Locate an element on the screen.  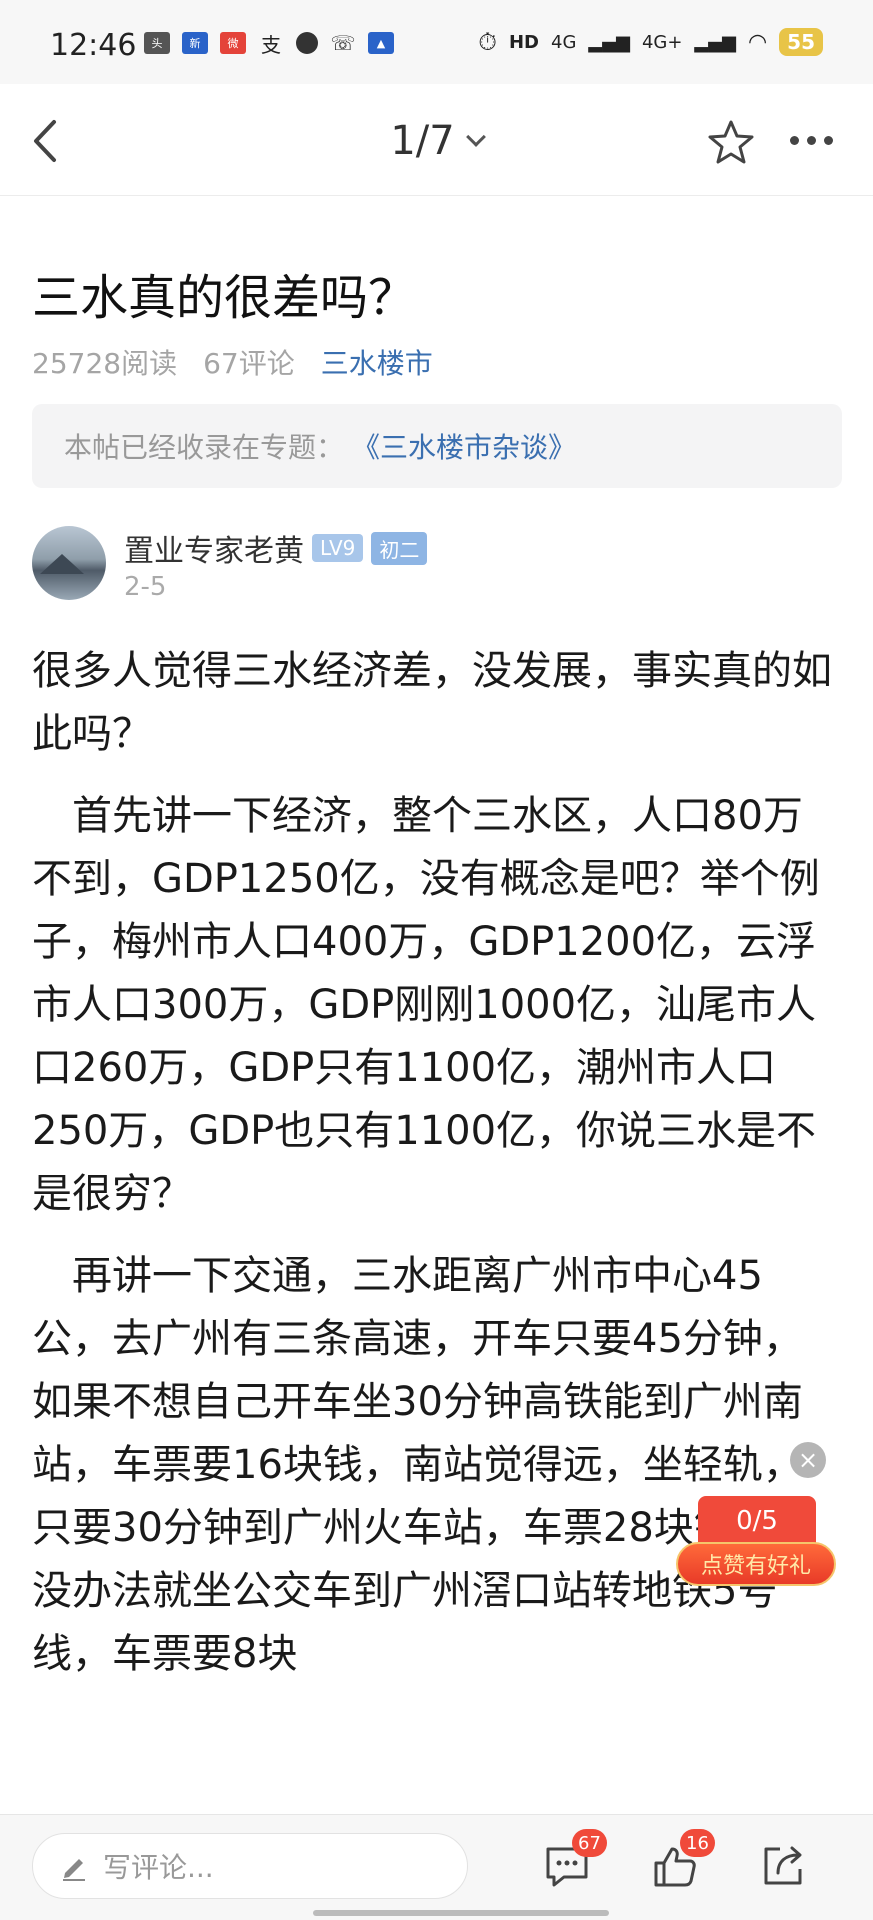
signal-icon-2: ▂▄▆ is located at coordinates (715, 42).